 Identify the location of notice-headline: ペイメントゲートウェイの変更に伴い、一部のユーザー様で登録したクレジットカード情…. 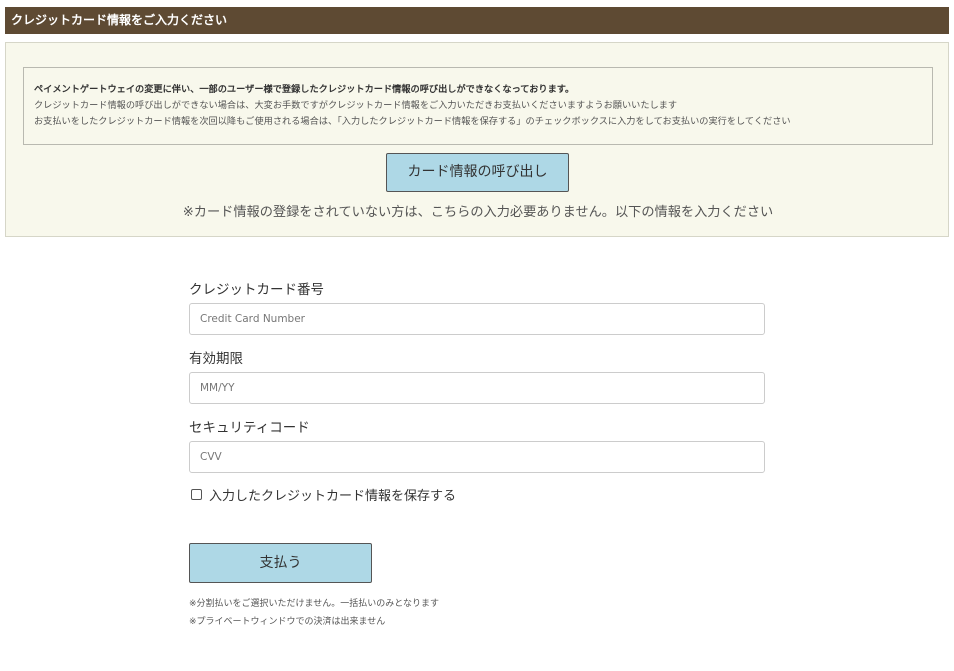
(304, 89).